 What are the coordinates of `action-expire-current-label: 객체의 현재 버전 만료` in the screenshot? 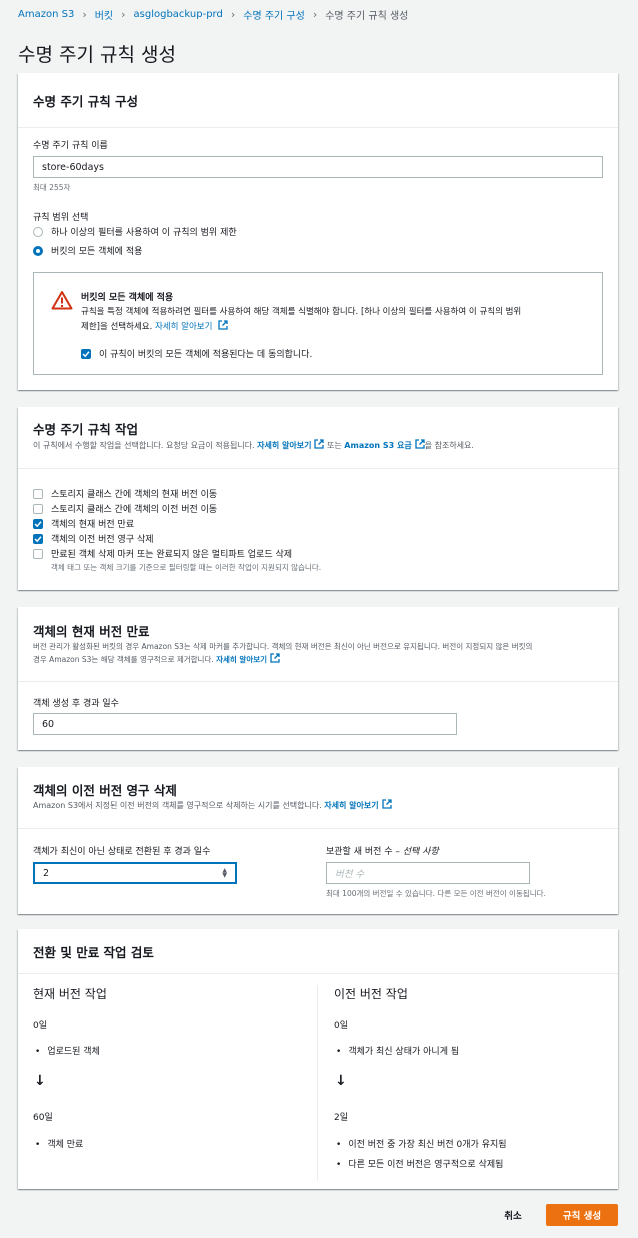 It's located at (93, 525).